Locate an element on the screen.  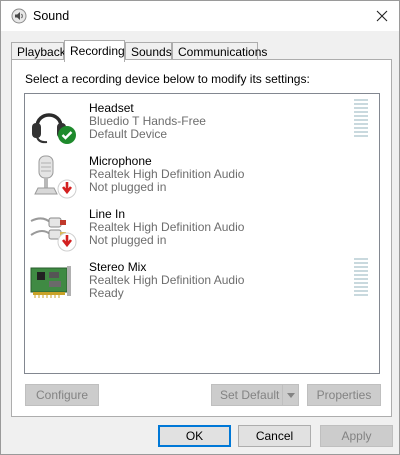
window-title: Sound is located at coordinates (51, 16).